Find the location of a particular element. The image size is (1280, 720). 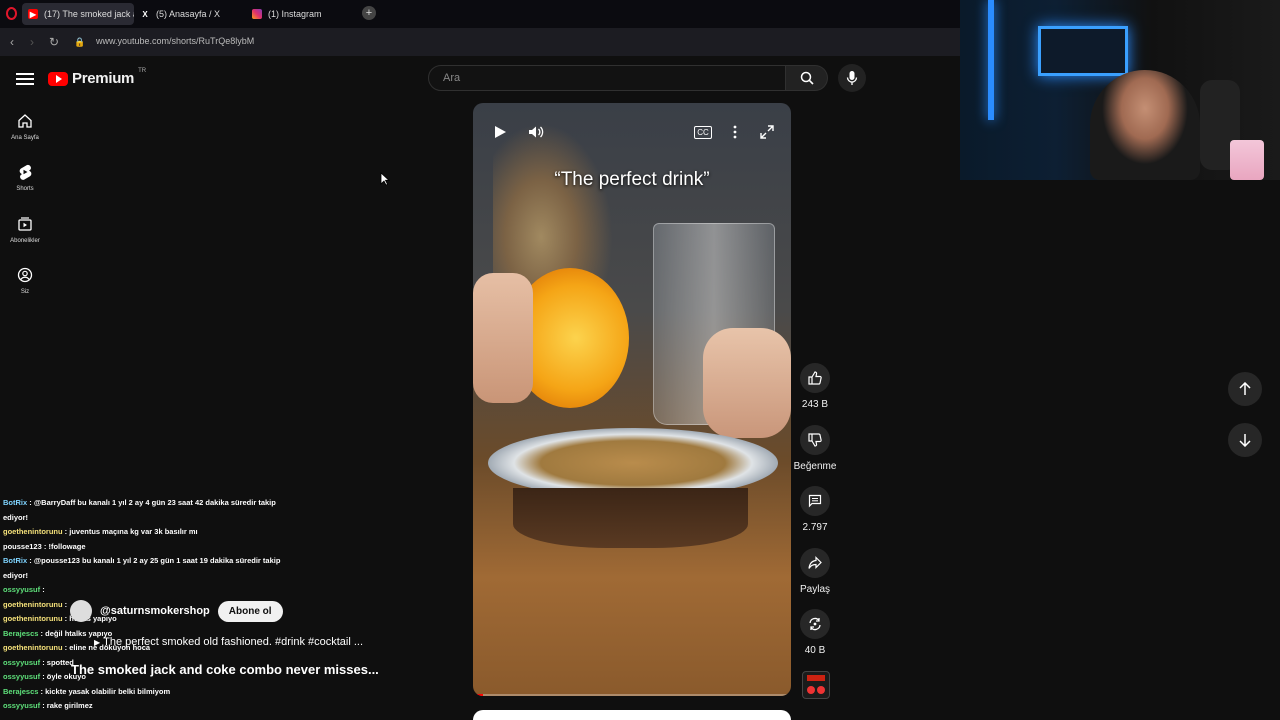

next-short-preview is located at coordinates (632, 715).